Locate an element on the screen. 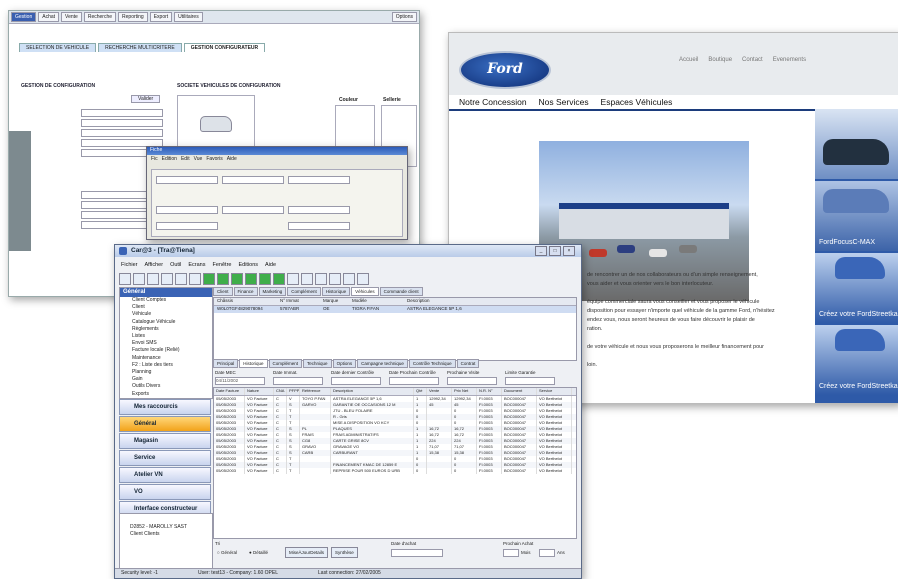 The width and height of the screenshot is (898, 579). tab-options: Options is located at coordinates (344, 363).